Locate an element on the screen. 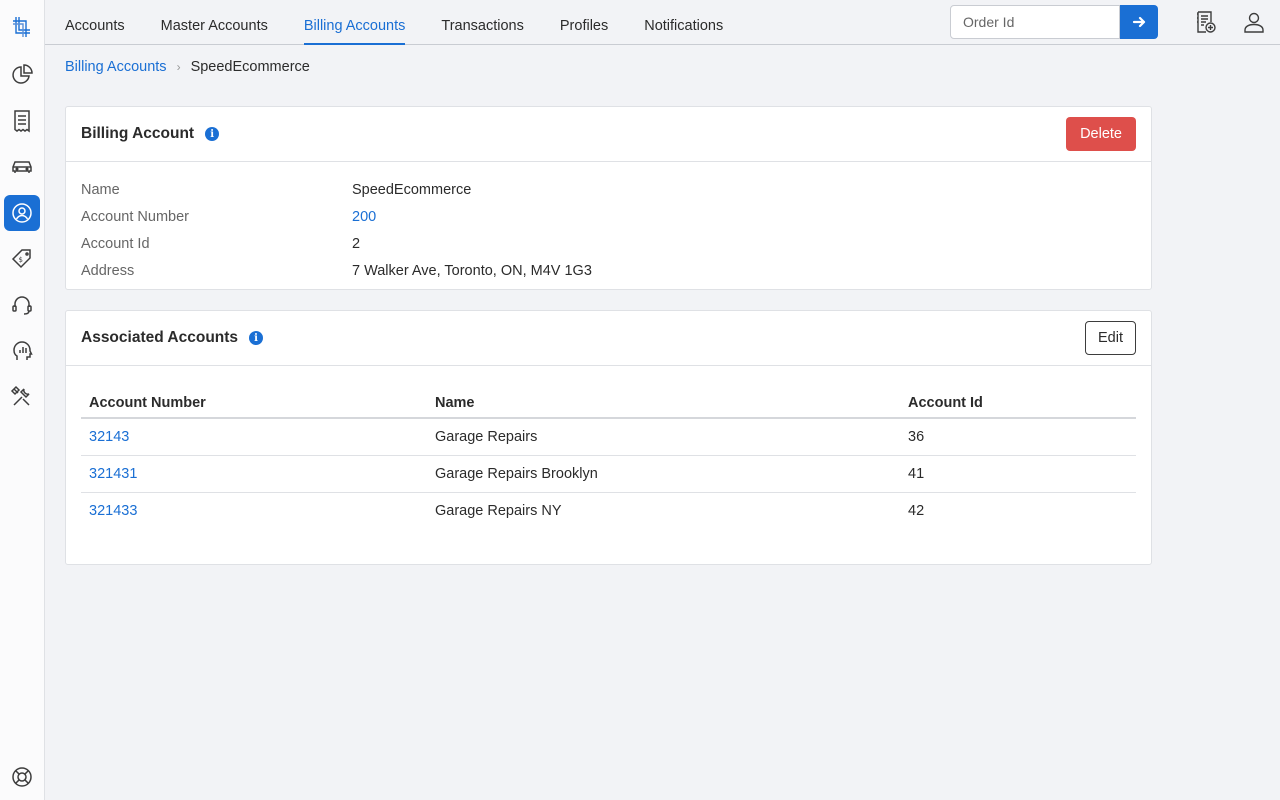 Image resolution: width=1280 pixels, height=800 pixels. detail-label: Account Id is located at coordinates (115, 243).